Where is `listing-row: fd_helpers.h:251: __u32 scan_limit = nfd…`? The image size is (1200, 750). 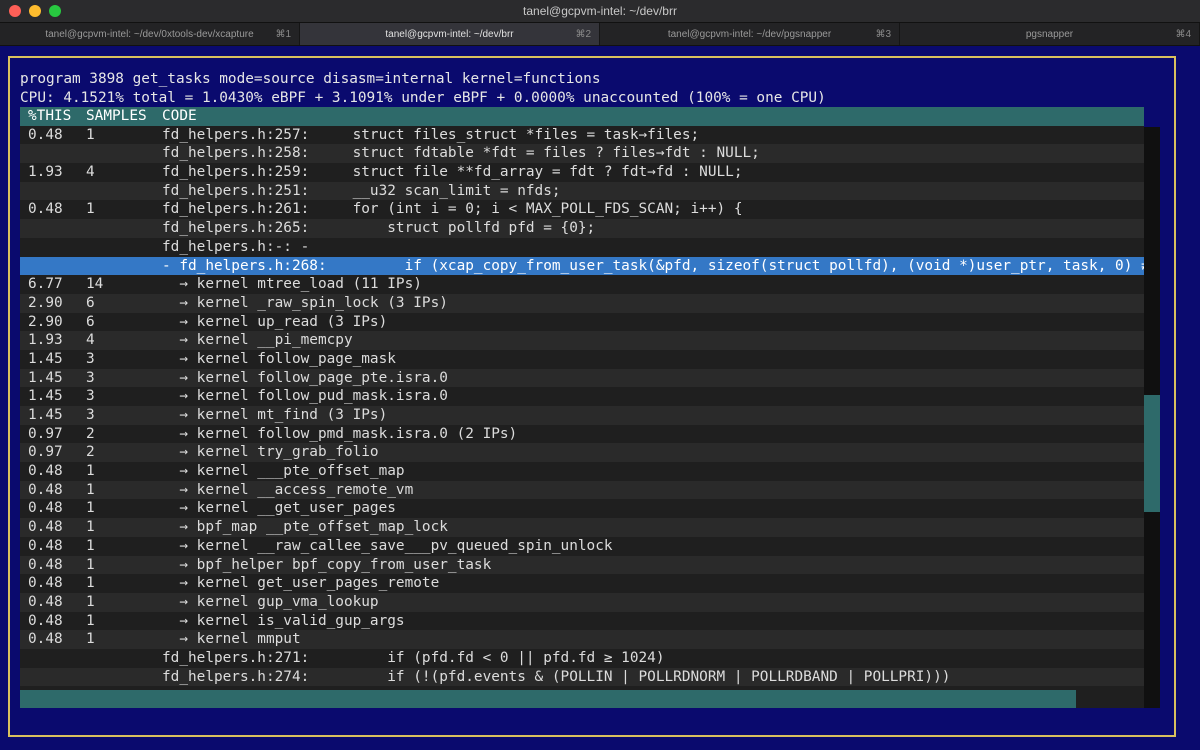
listing-row: fd_helpers.h:251: __u32 scan_limit = nfd… is located at coordinates (582, 191).